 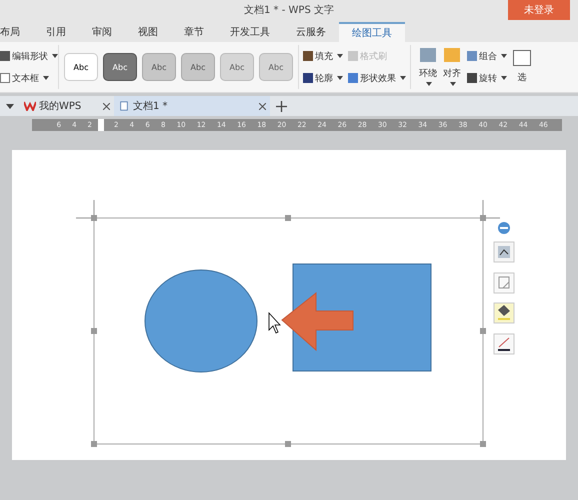 What do you see at coordinates (16, 32) in the screenshot?
I see `menu-tab: 布局` at bounding box center [16, 32].